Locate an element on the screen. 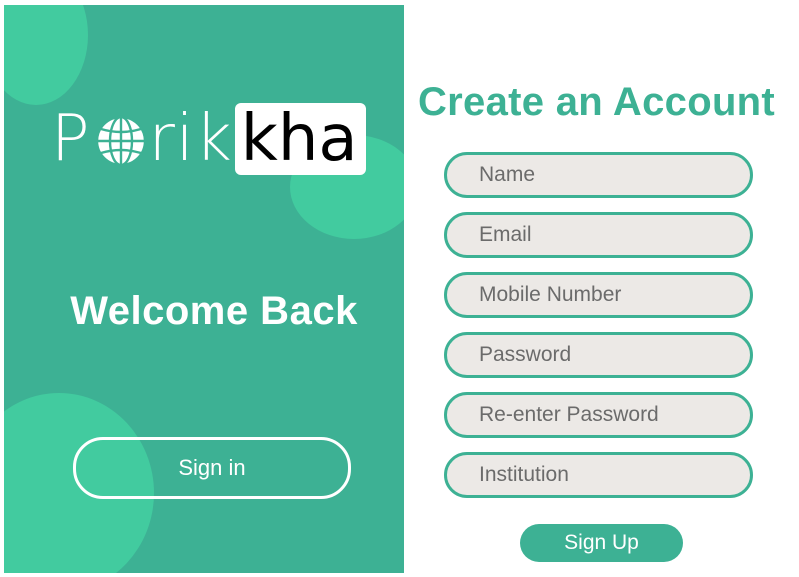  institution-field is located at coordinates (598, 475).